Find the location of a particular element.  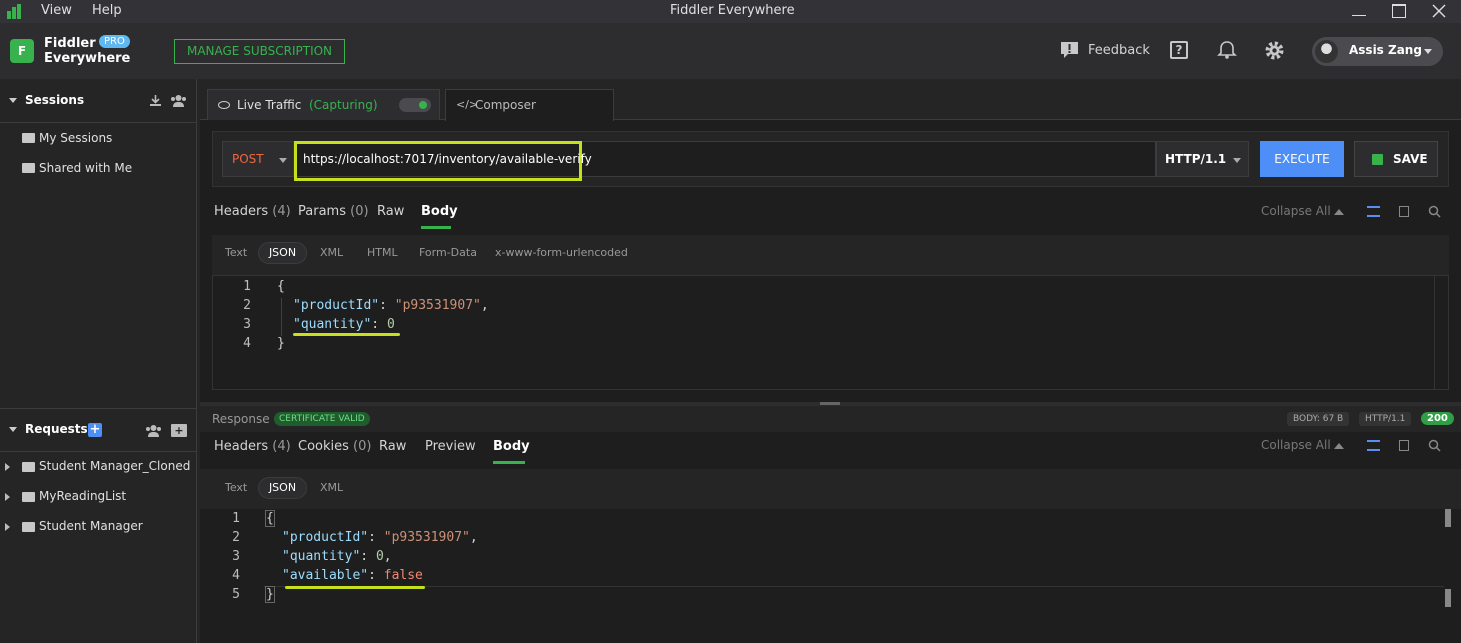

method-select: POST is located at coordinates (258, 159).